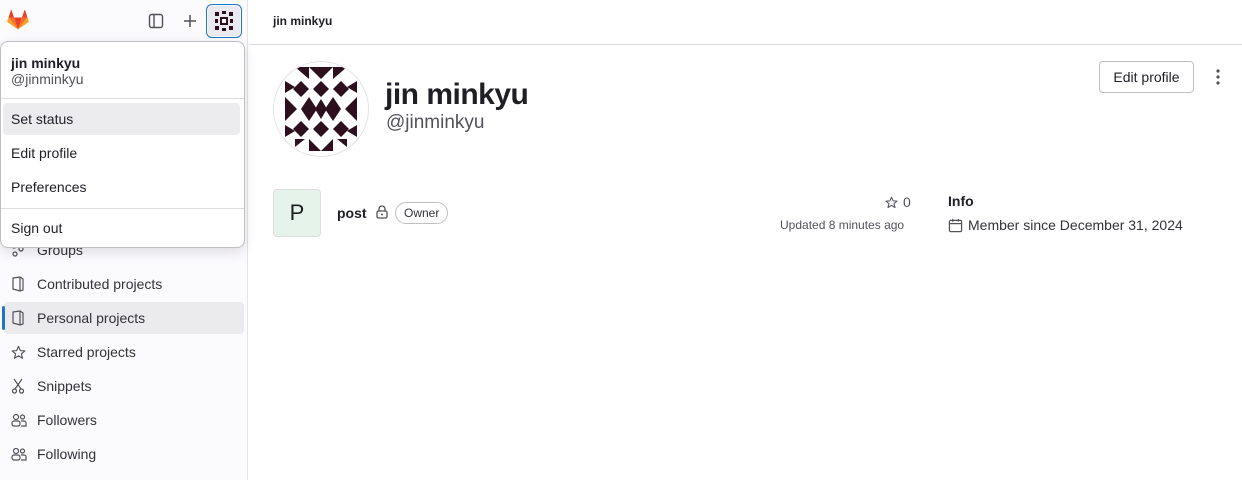  I want to click on edit-profile-item: Edit profile, so click(121, 153).